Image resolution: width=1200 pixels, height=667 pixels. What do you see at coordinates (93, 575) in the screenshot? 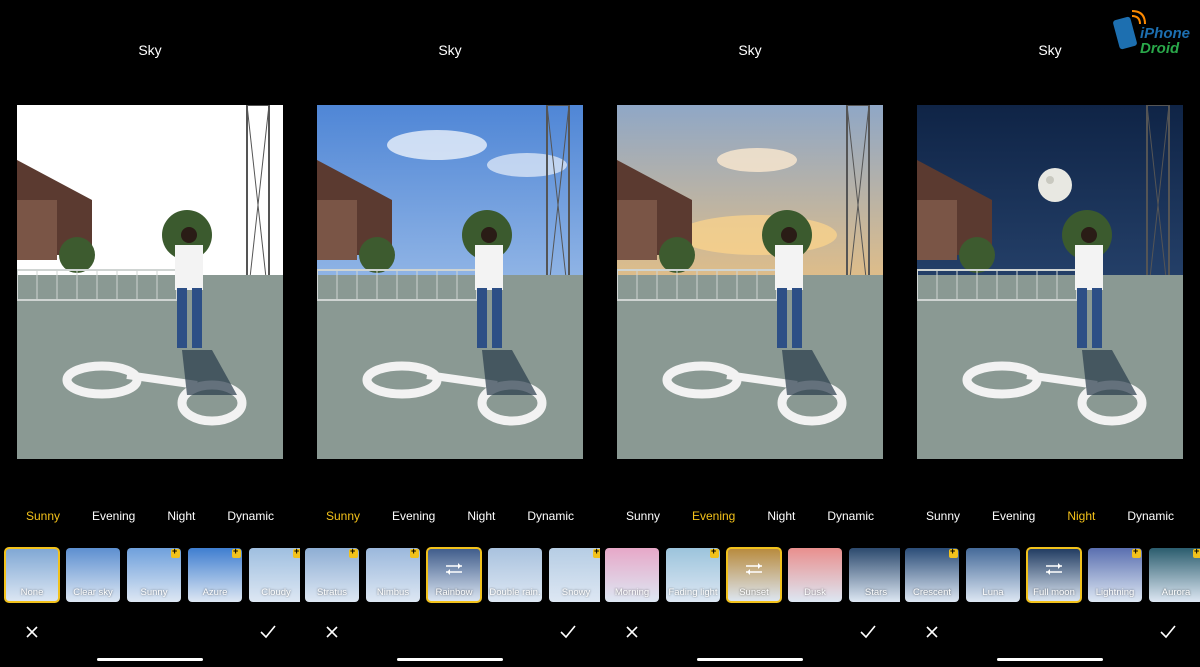
I see `sky-thumbnail-clear-sky: Clear sky` at bounding box center [93, 575].